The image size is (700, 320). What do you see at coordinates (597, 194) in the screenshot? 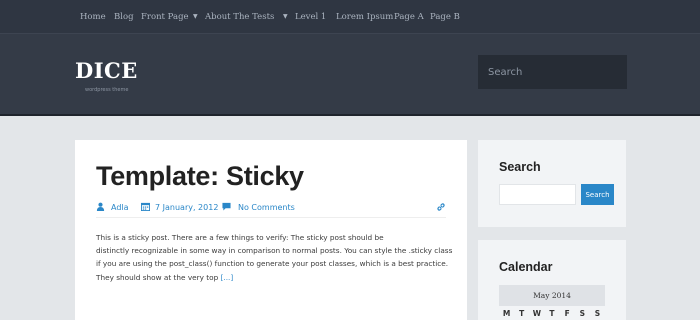
I see `sidebar-search-button: Search` at bounding box center [597, 194].